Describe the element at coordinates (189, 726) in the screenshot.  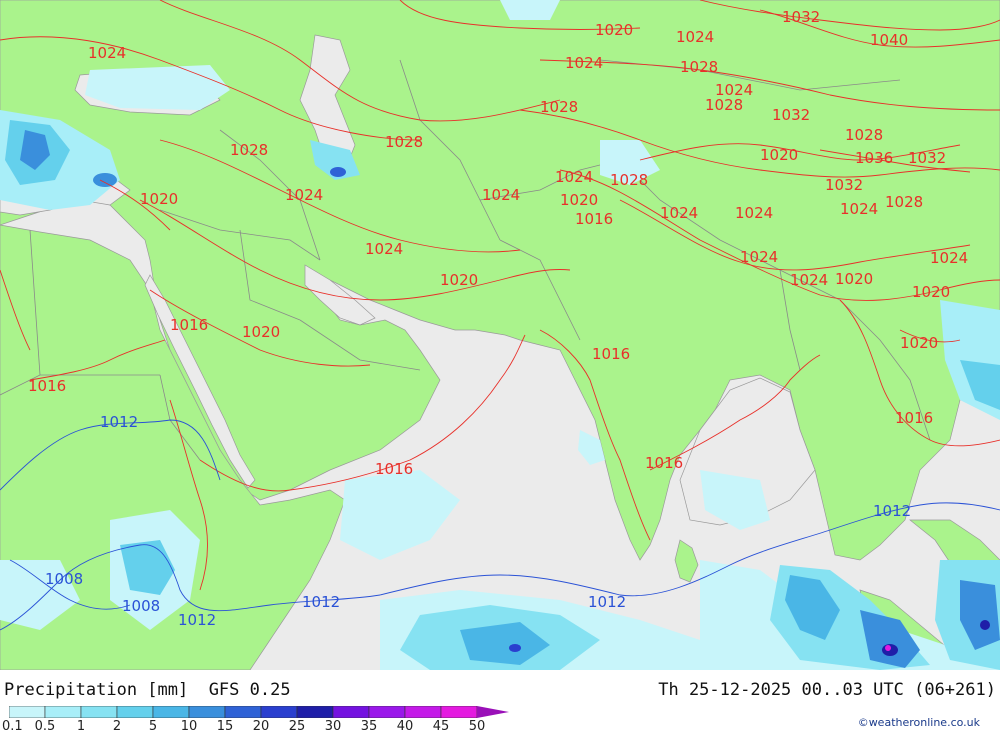
I see `legend-tick-label: 10` at that location.